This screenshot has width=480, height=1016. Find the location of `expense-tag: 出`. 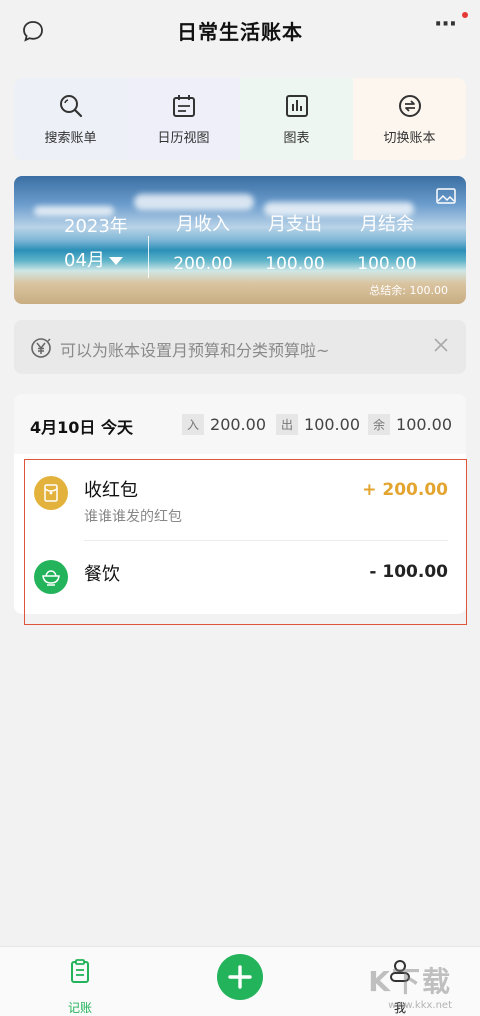

expense-tag: 出 is located at coordinates (287, 424).